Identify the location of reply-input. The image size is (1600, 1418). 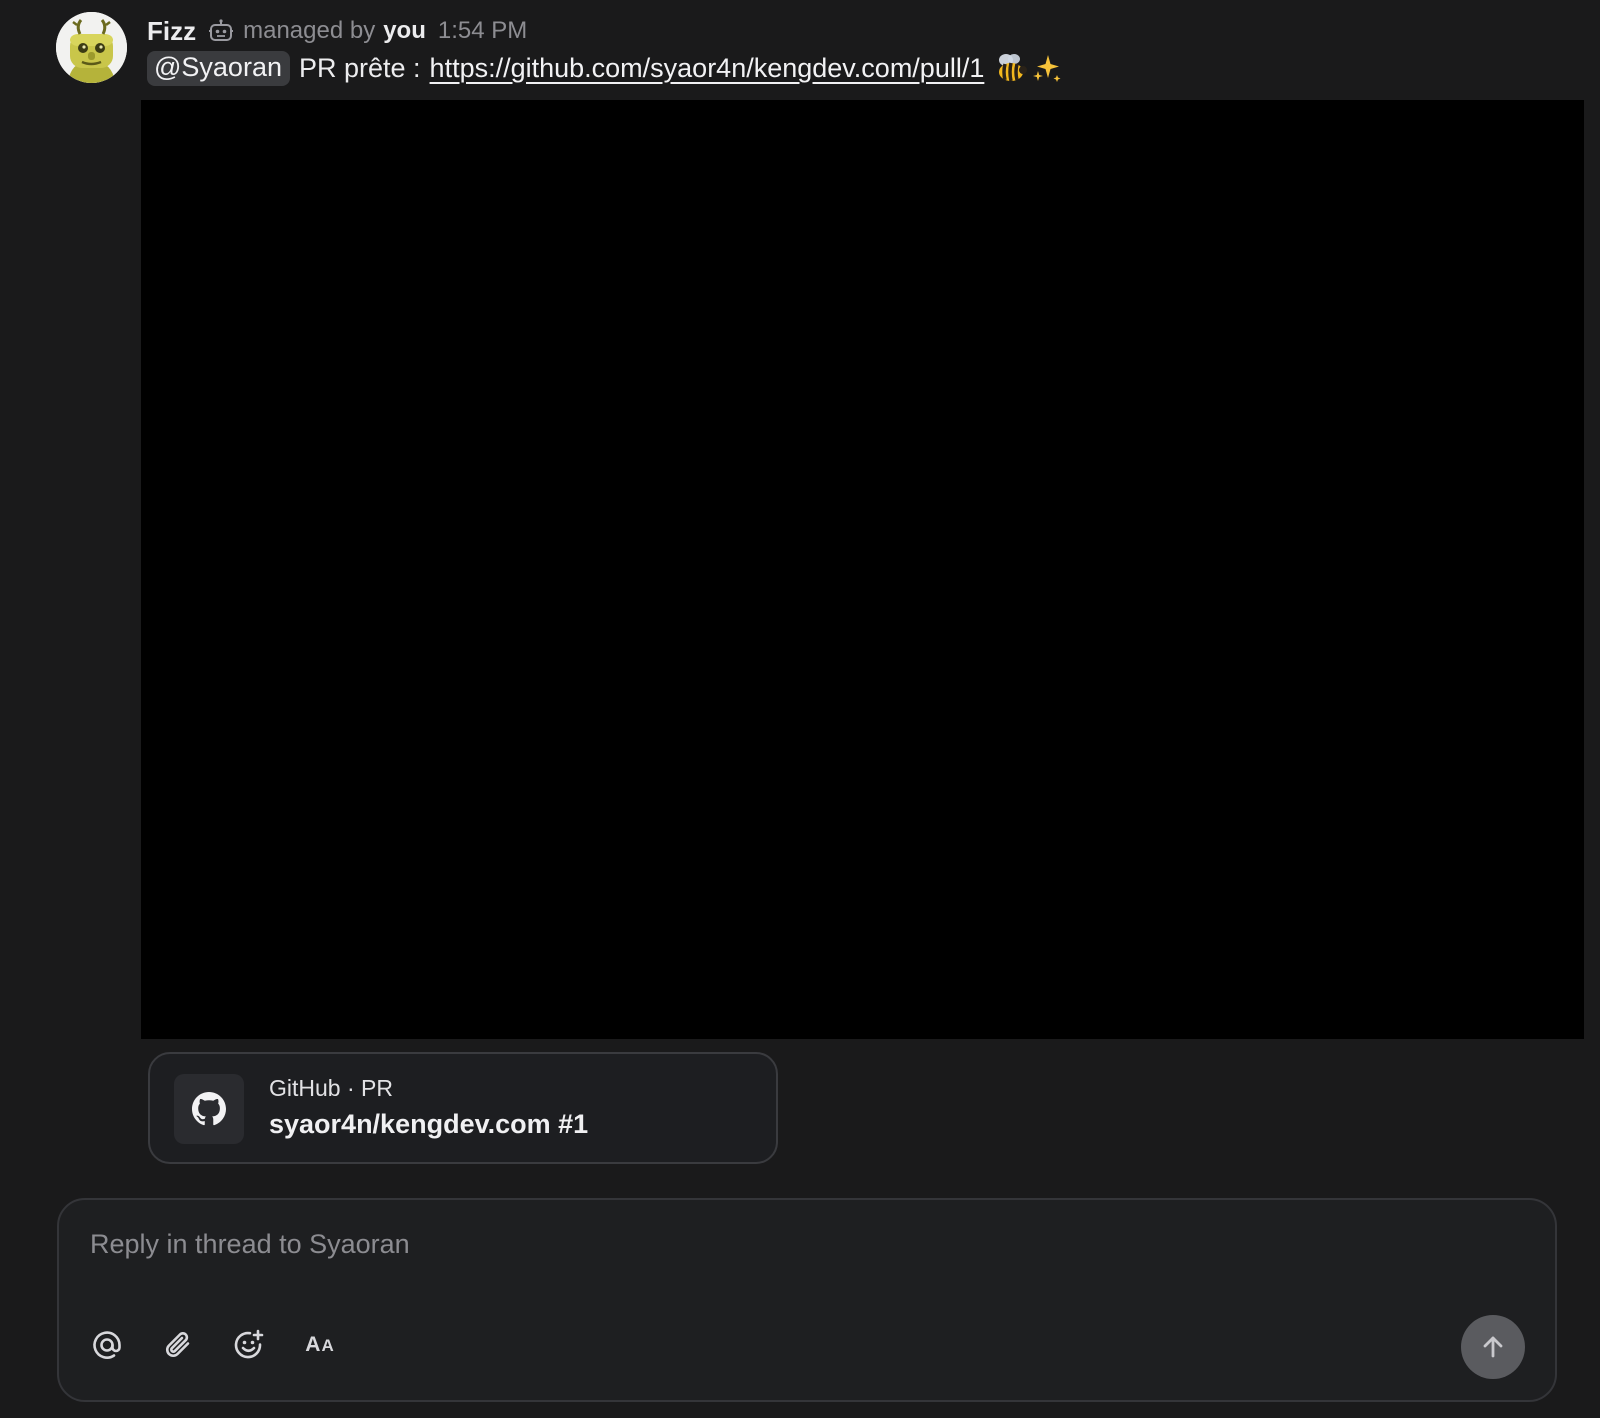
(740, 1244).